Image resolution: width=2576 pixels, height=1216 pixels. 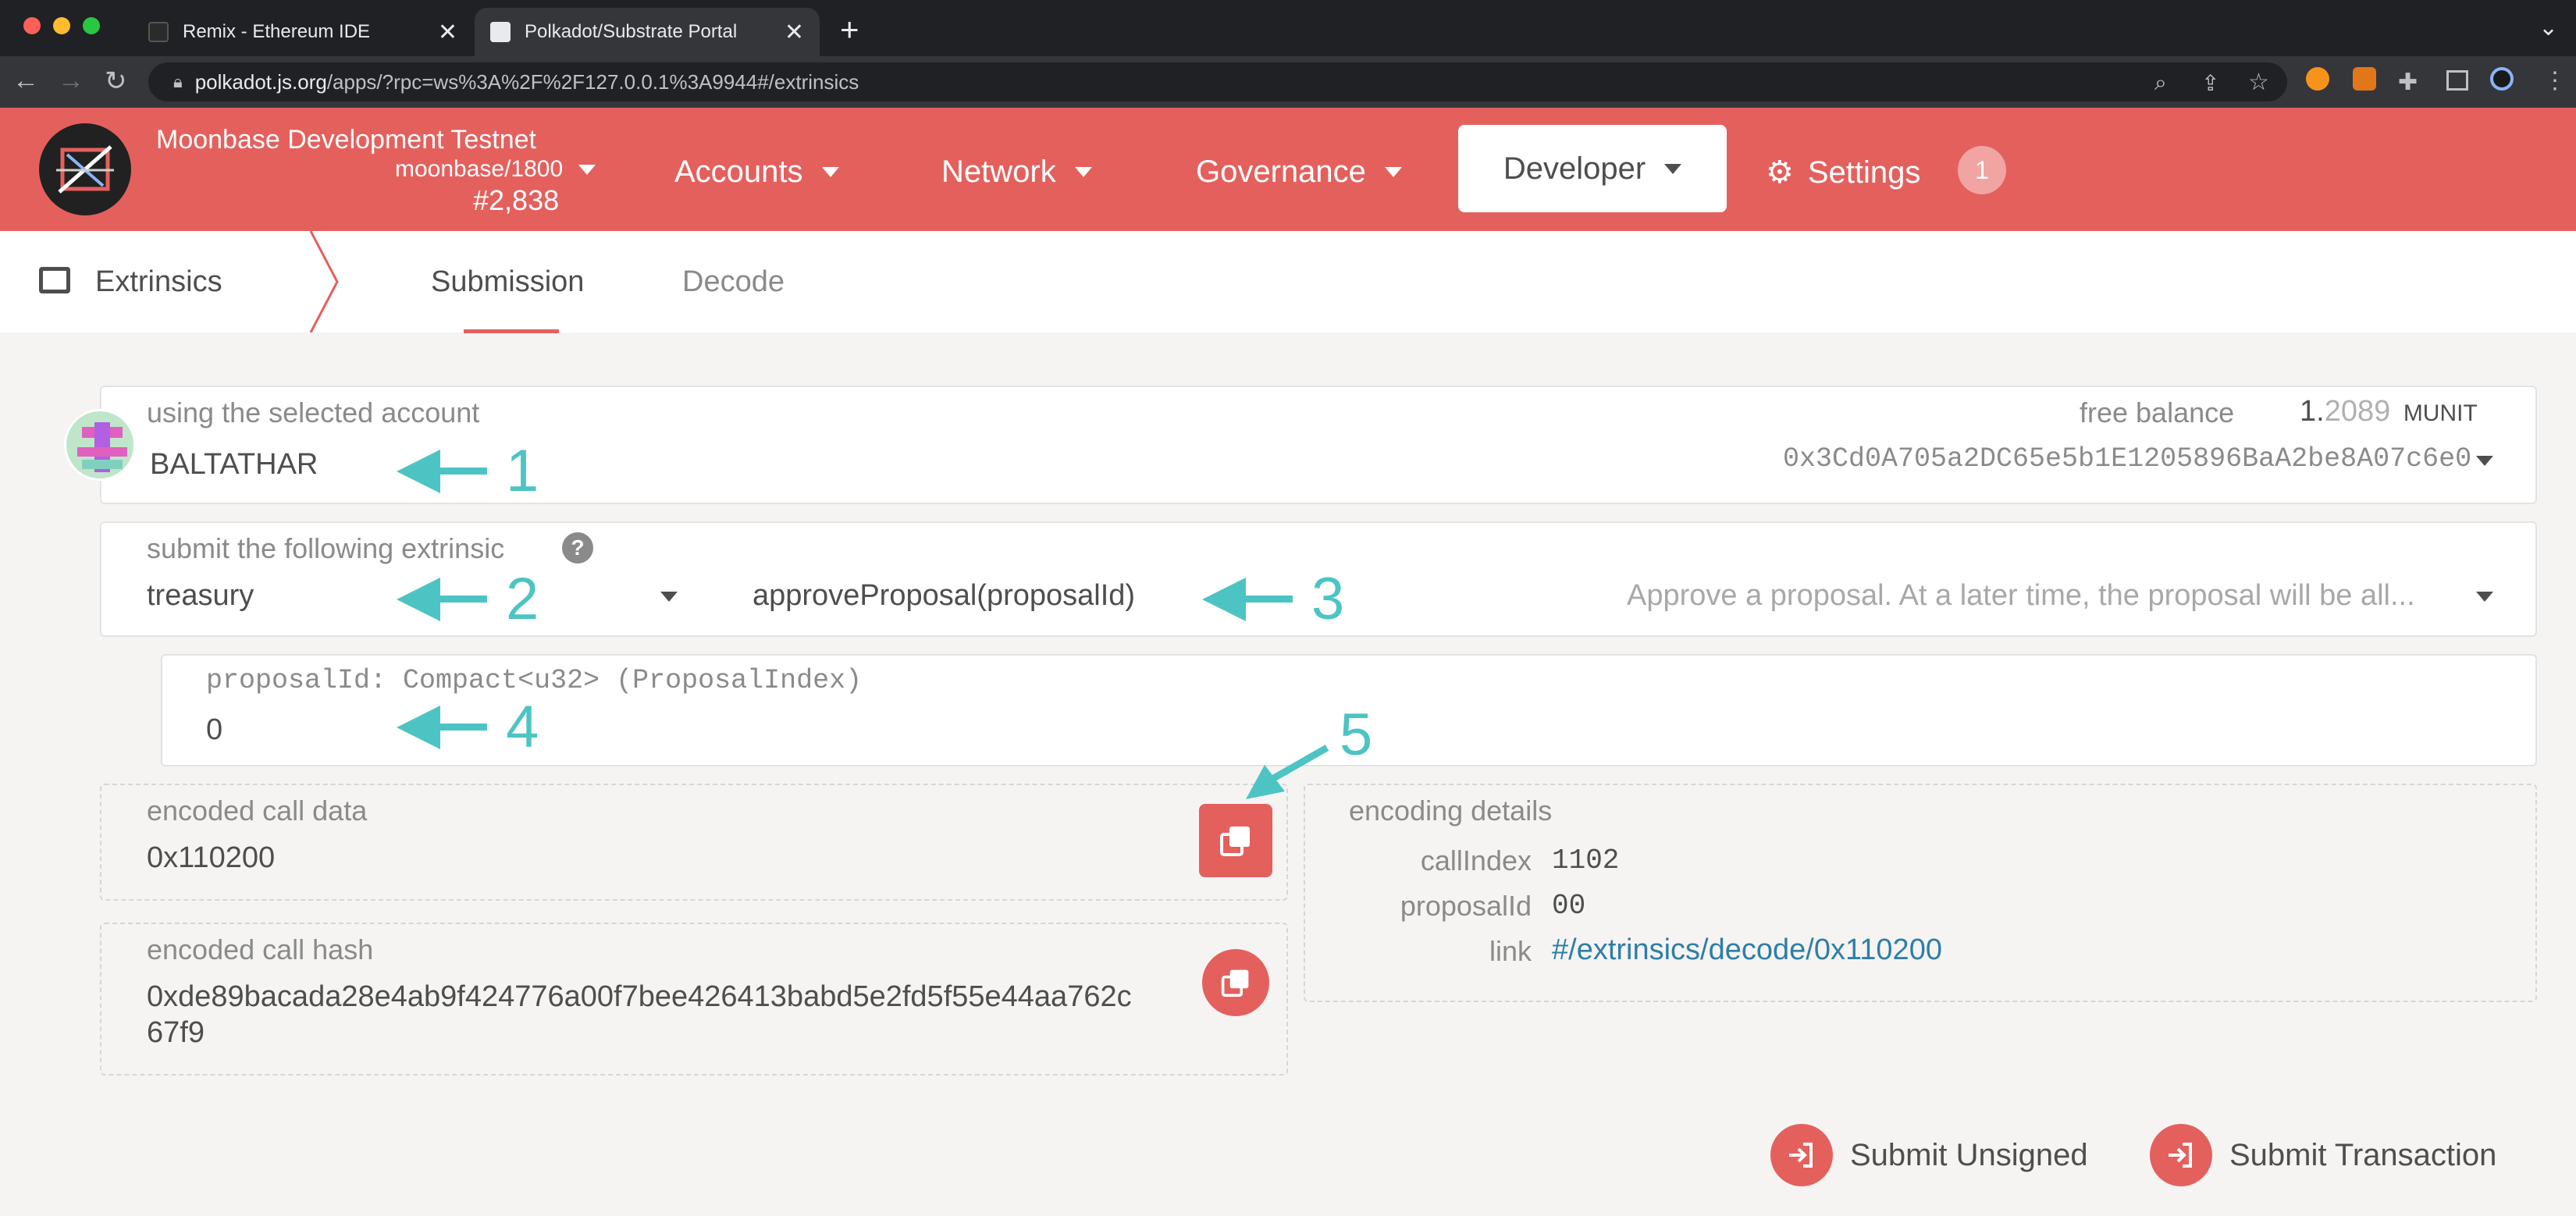 What do you see at coordinates (1328, 599) in the screenshot?
I see `annotation-number: 3` at bounding box center [1328, 599].